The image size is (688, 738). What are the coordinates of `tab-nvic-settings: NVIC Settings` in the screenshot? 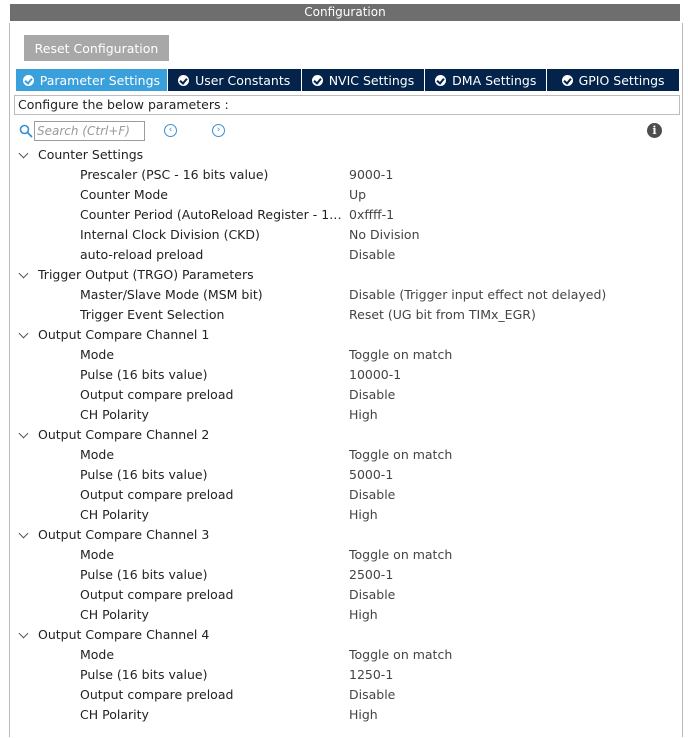 It's located at (363, 80).